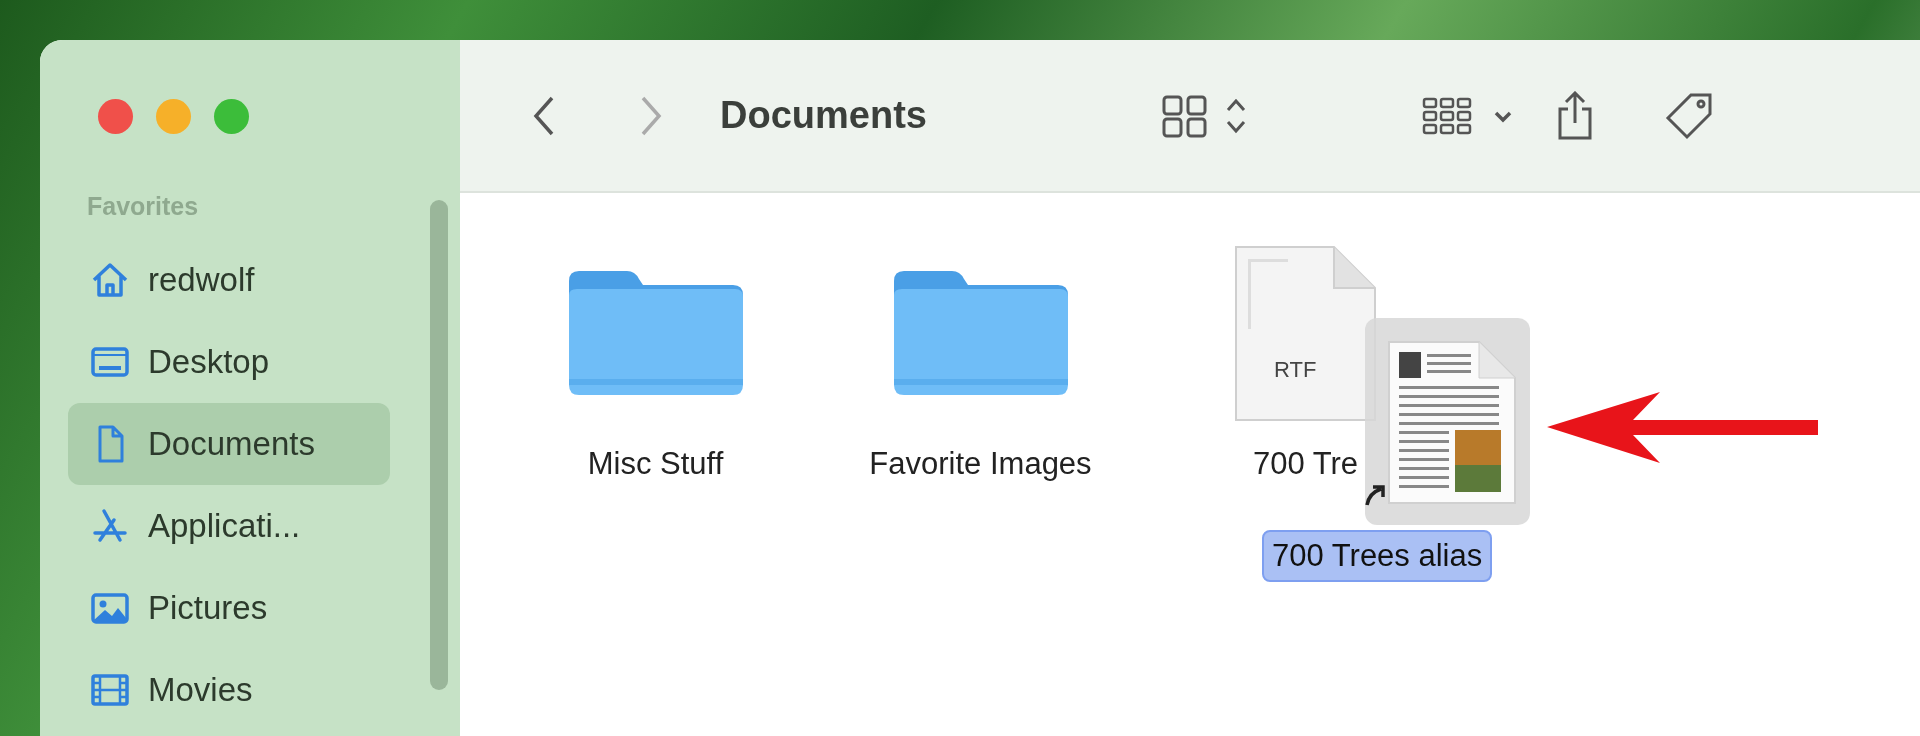  I want to click on rtf-document-icon: RTF, so click(1305, 333).